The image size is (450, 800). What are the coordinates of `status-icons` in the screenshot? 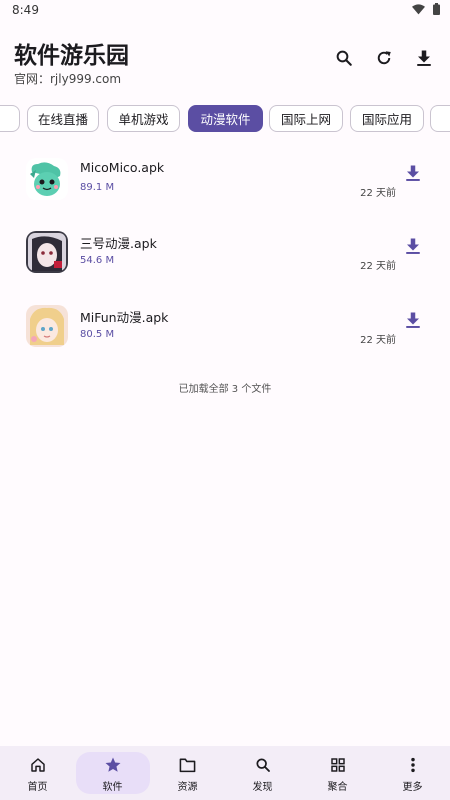 It's located at (426, 9).